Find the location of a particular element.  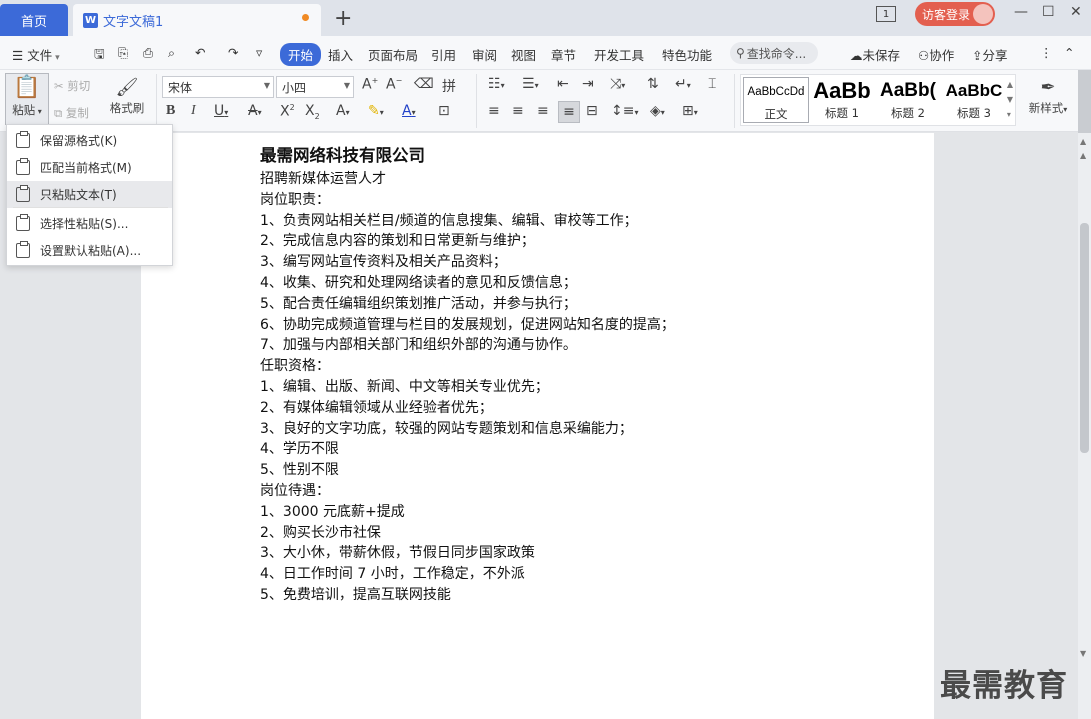

style-preview: AaBbCcDd is located at coordinates (776, 92).